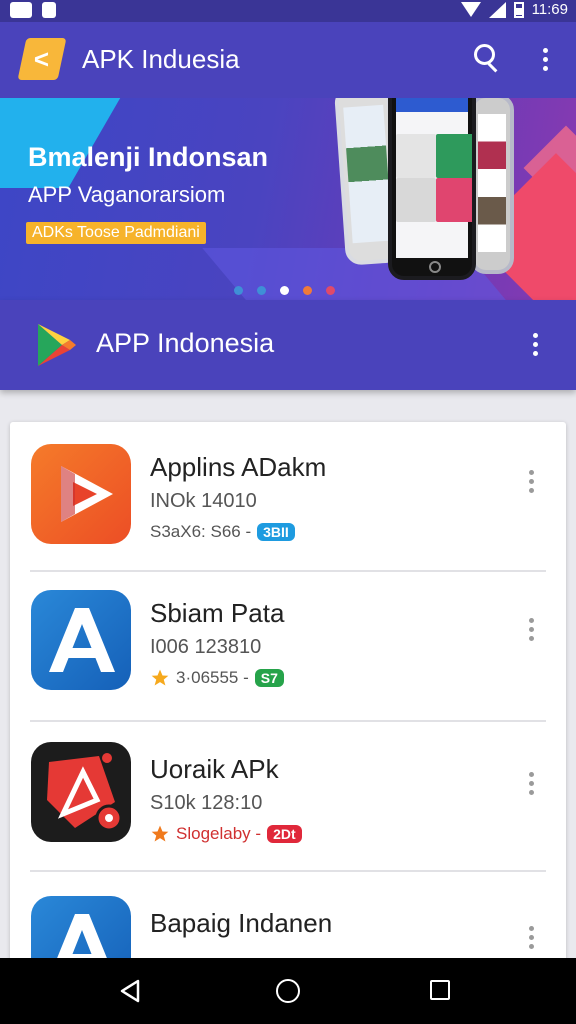 Image resolution: width=576 pixels, height=1024 pixels. Describe the element at coordinates (241, 923) in the screenshot. I see `app-name: Bapaig Indanen` at that location.